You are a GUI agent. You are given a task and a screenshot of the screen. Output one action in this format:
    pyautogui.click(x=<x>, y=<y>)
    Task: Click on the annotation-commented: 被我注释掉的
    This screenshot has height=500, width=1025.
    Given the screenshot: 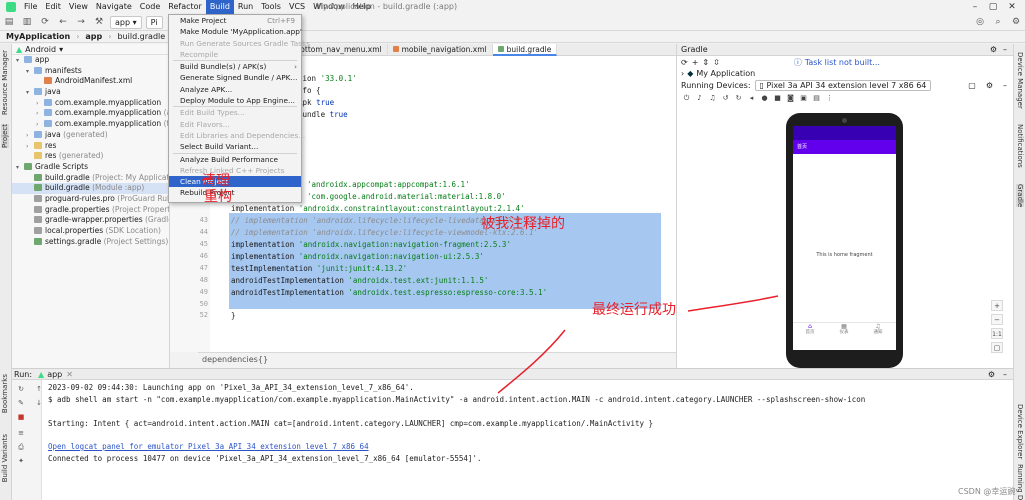 What is the action you would take?
    pyautogui.click(x=523, y=224)
    